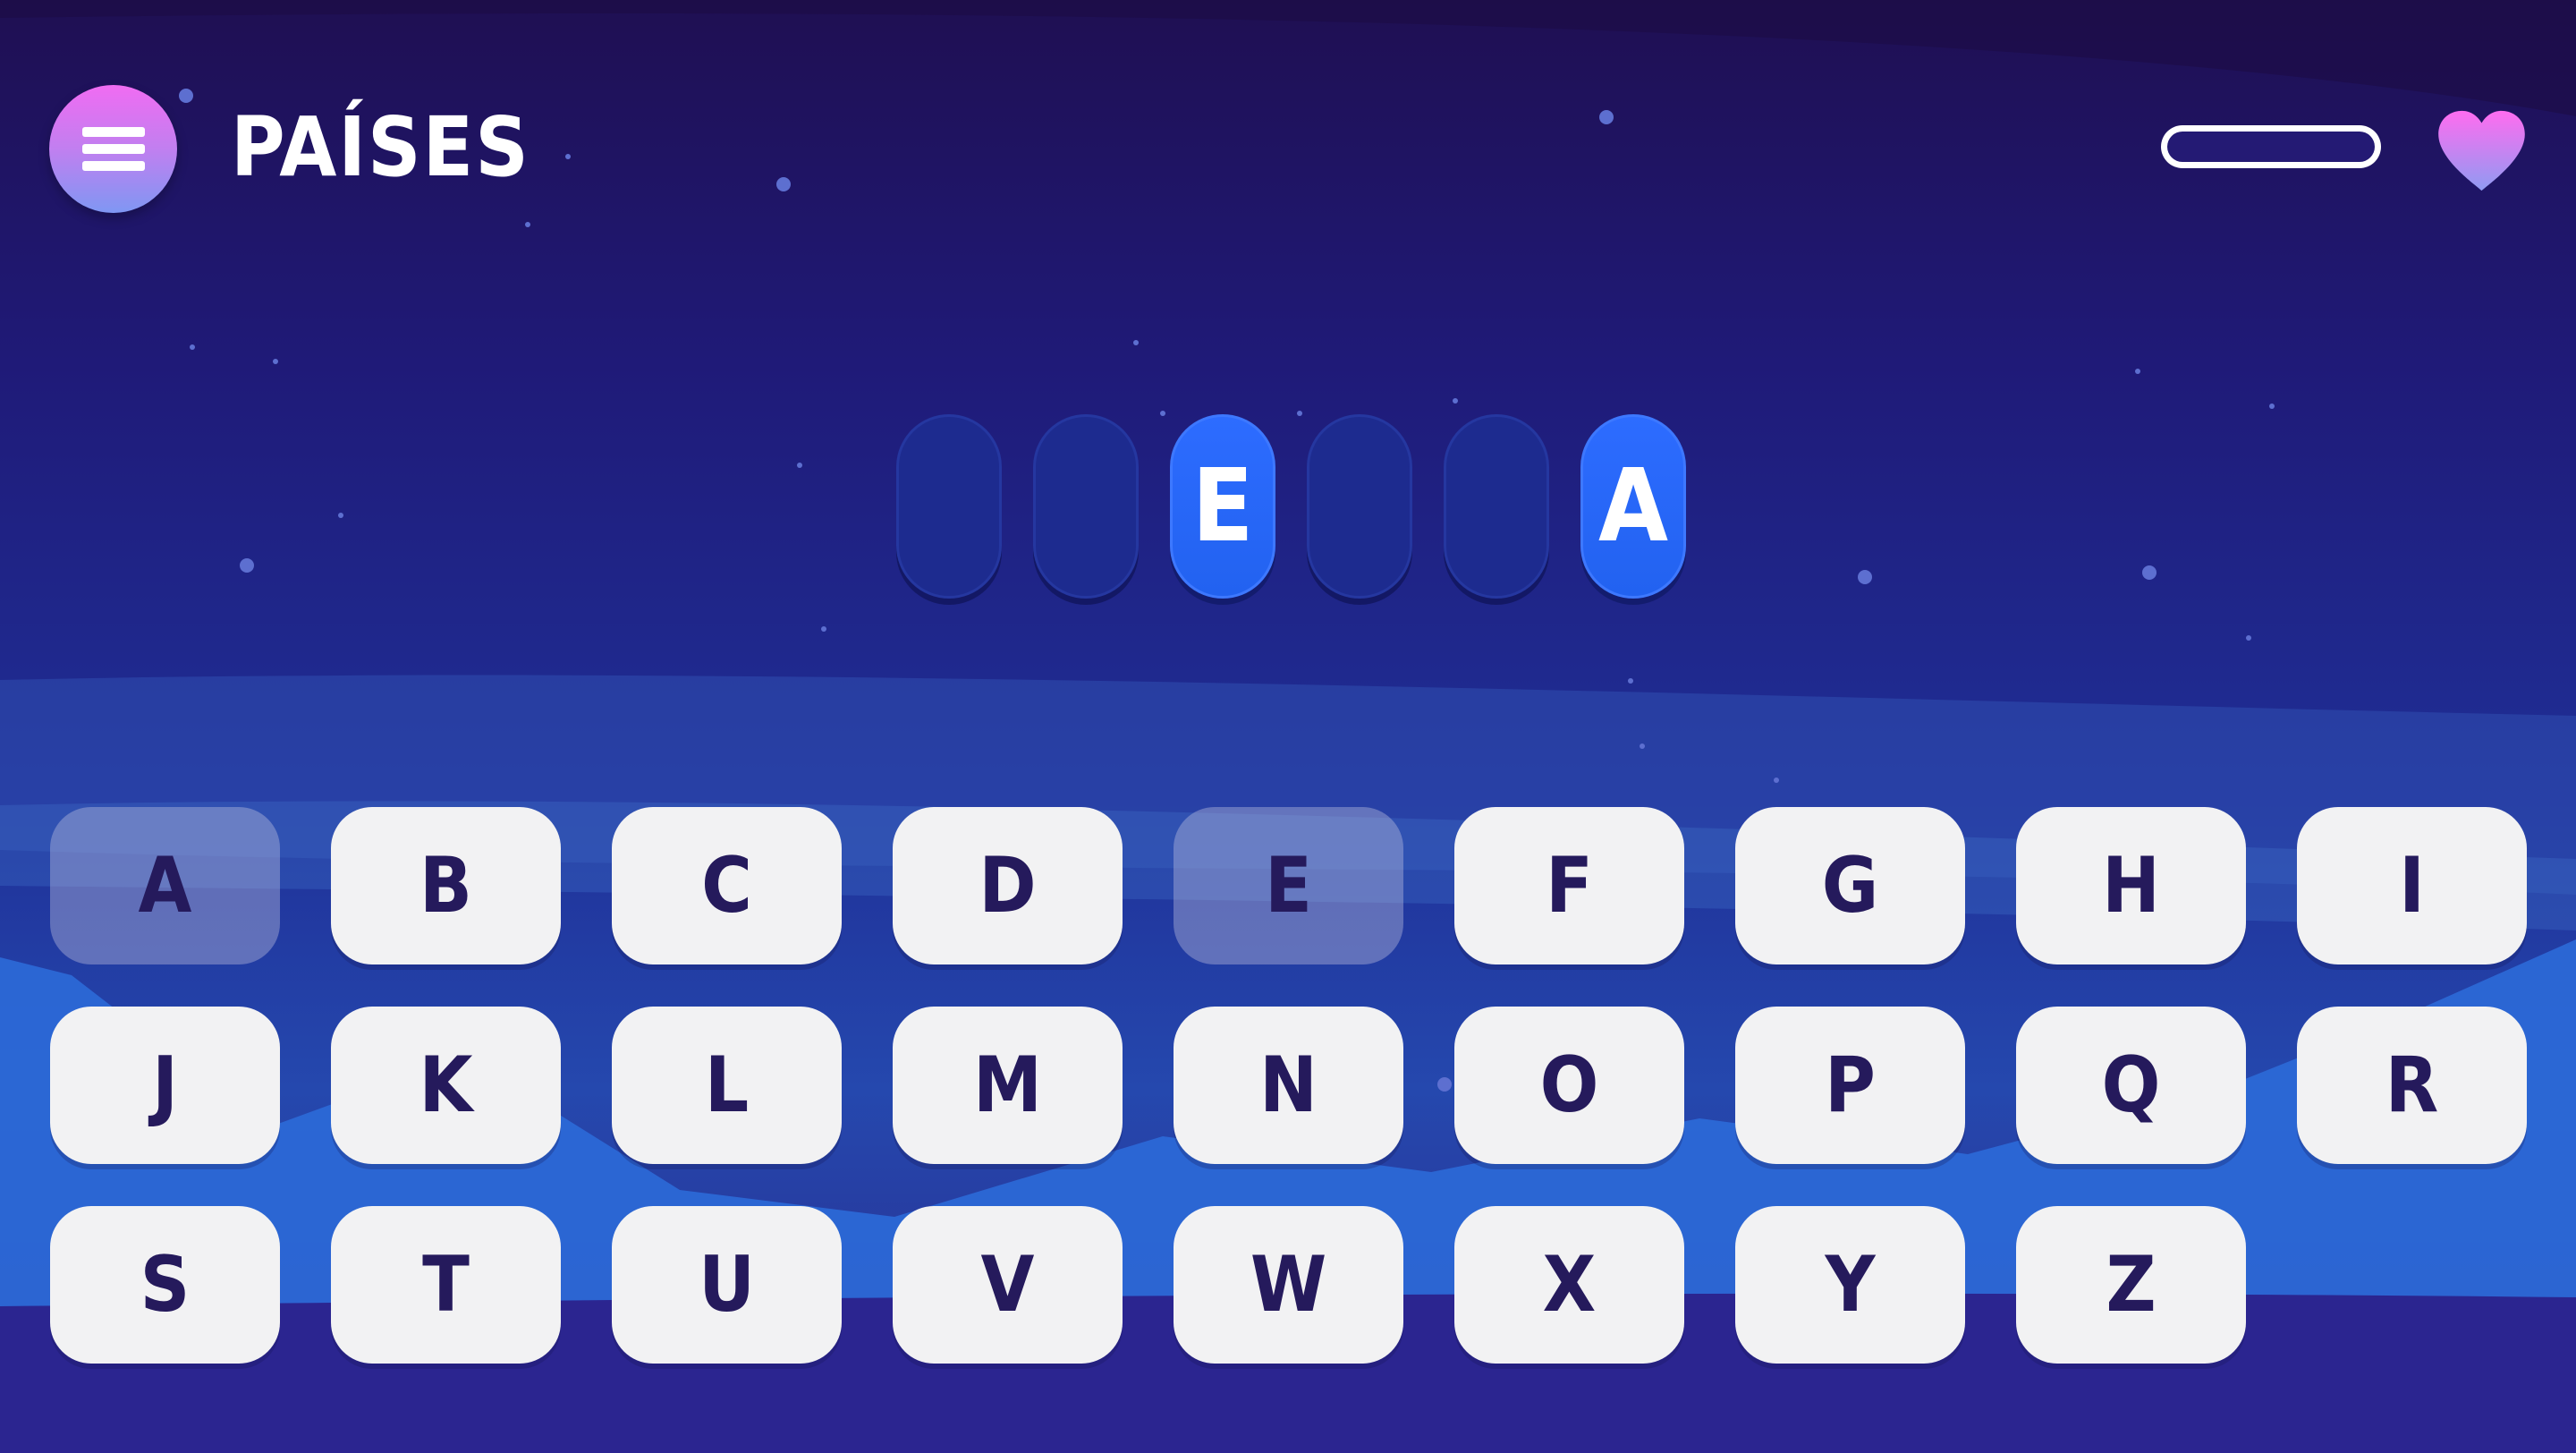 This screenshot has height=1453, width=2576. I want to click on key-l: L, so click(727, 1085).